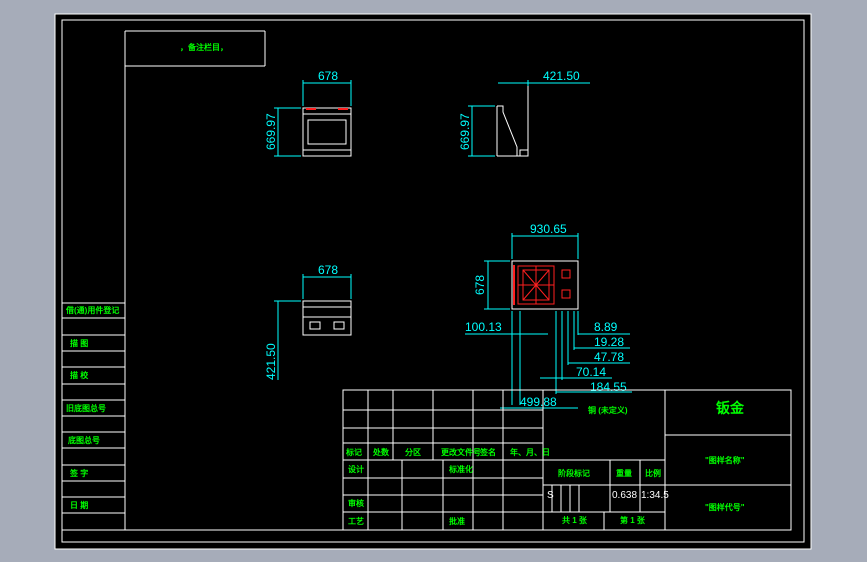 The height and width of the screenshot is (562, 867). I want to click on detail-offset-dim-4: 70.14, so click(591, 372).